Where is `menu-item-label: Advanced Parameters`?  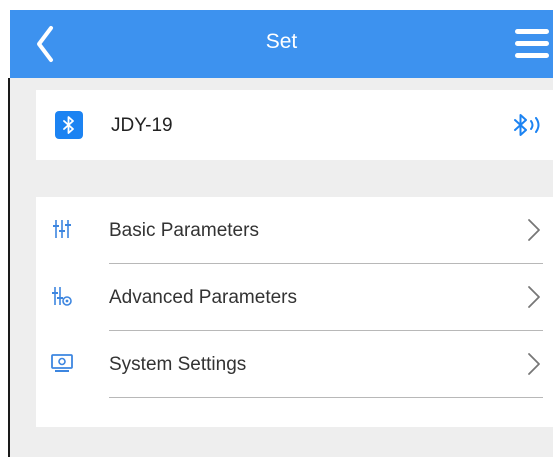
menu-item-label: Advanced Parameters is located at coordinates (203, 297).